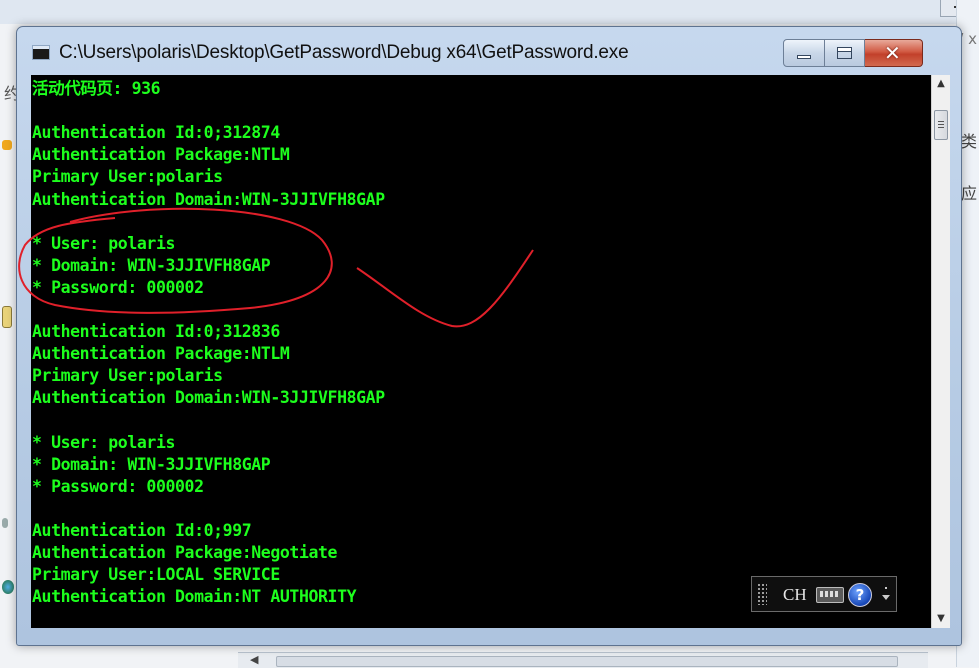 This screenshot has width=979, height=668. I want to click on language-indicator: CH, so click(795, 595).